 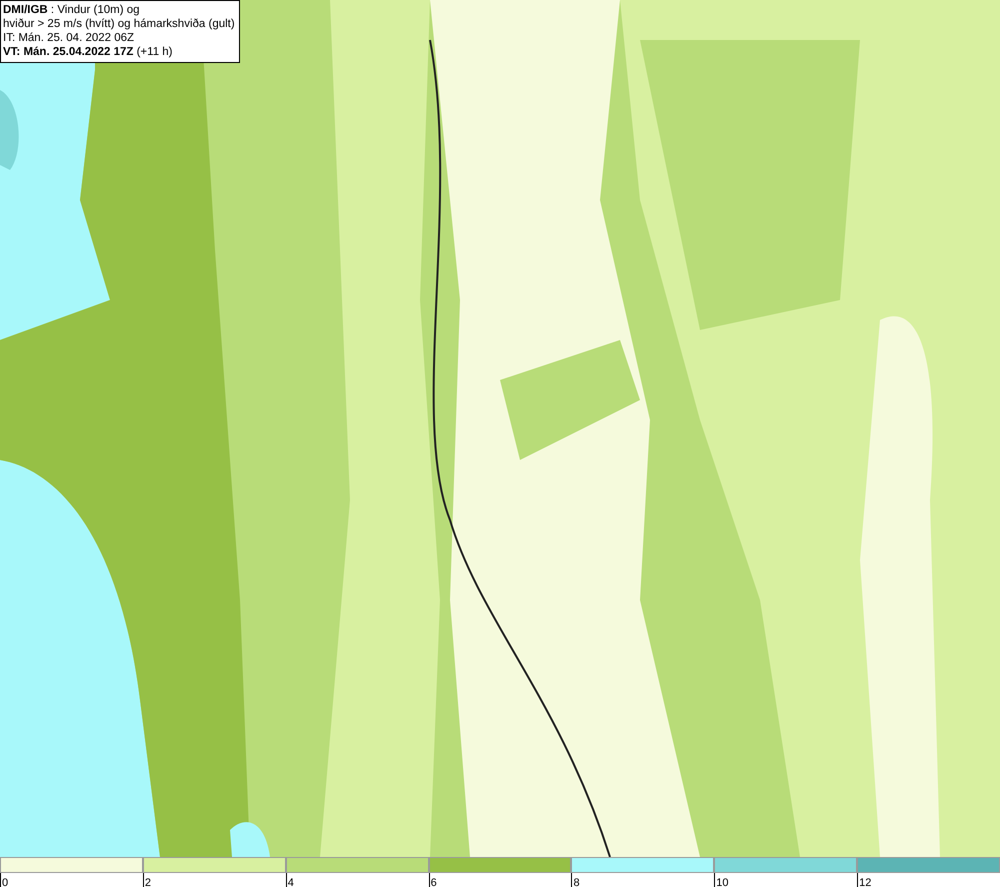 I want to click on legend-label: 12, so click(x=865, y=882).